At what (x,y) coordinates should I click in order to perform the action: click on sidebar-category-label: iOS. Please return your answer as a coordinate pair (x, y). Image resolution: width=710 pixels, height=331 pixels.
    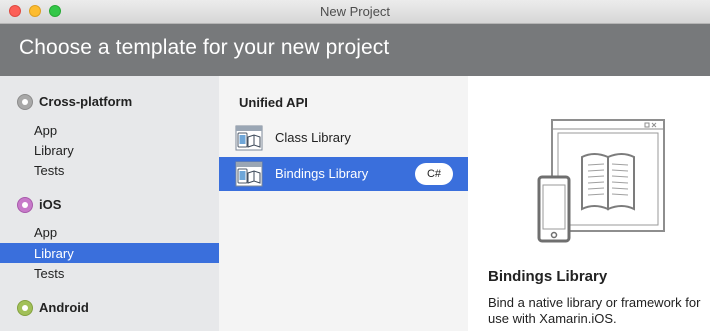
    Looking at the image, I should click on (50, 204).